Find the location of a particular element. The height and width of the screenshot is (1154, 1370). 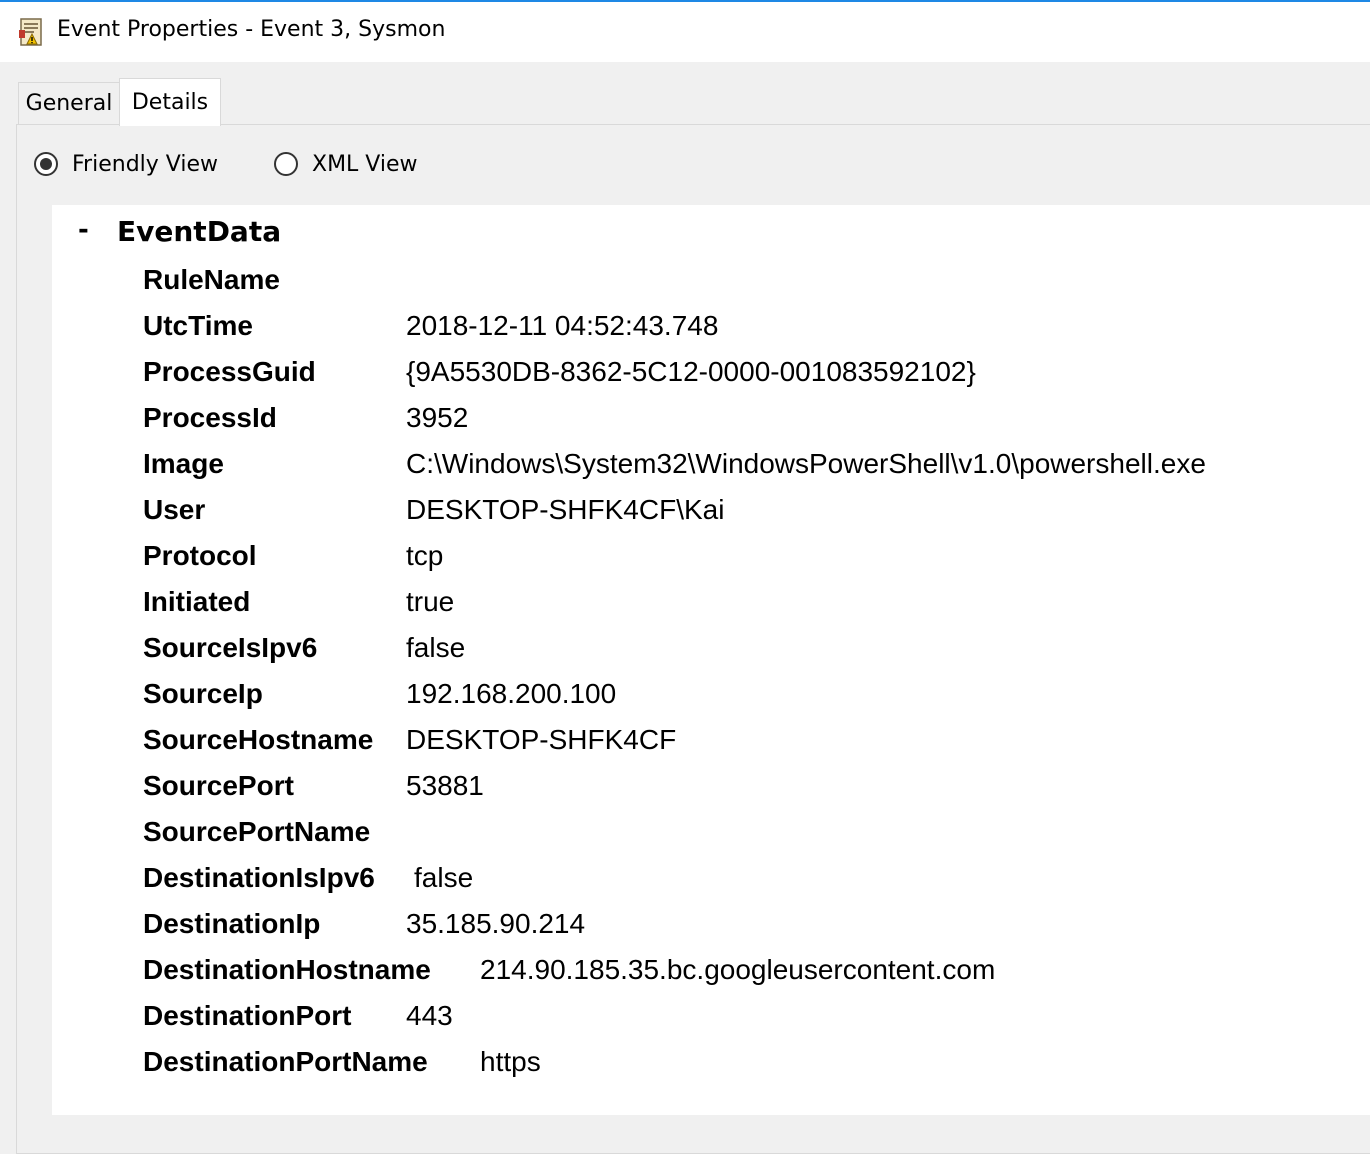

tab-details-label: Details is located at coordinates (170, 102).